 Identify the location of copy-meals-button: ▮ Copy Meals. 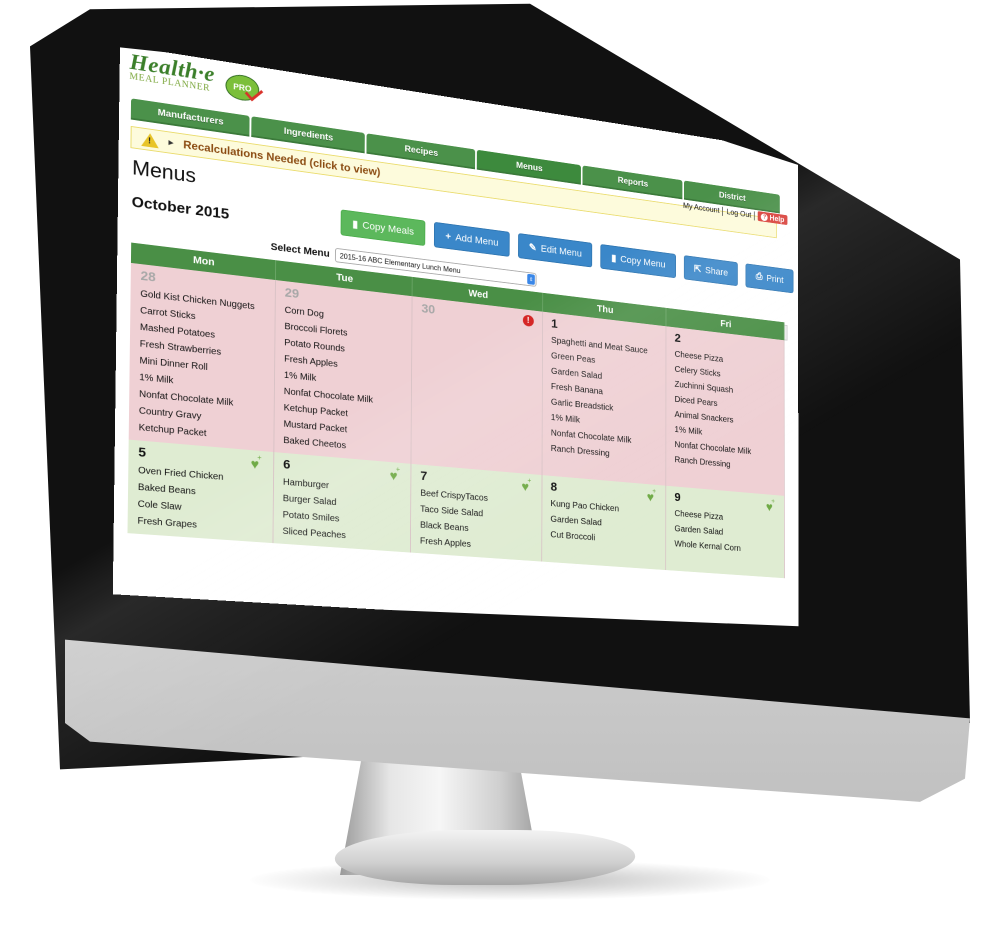
(383, 228).